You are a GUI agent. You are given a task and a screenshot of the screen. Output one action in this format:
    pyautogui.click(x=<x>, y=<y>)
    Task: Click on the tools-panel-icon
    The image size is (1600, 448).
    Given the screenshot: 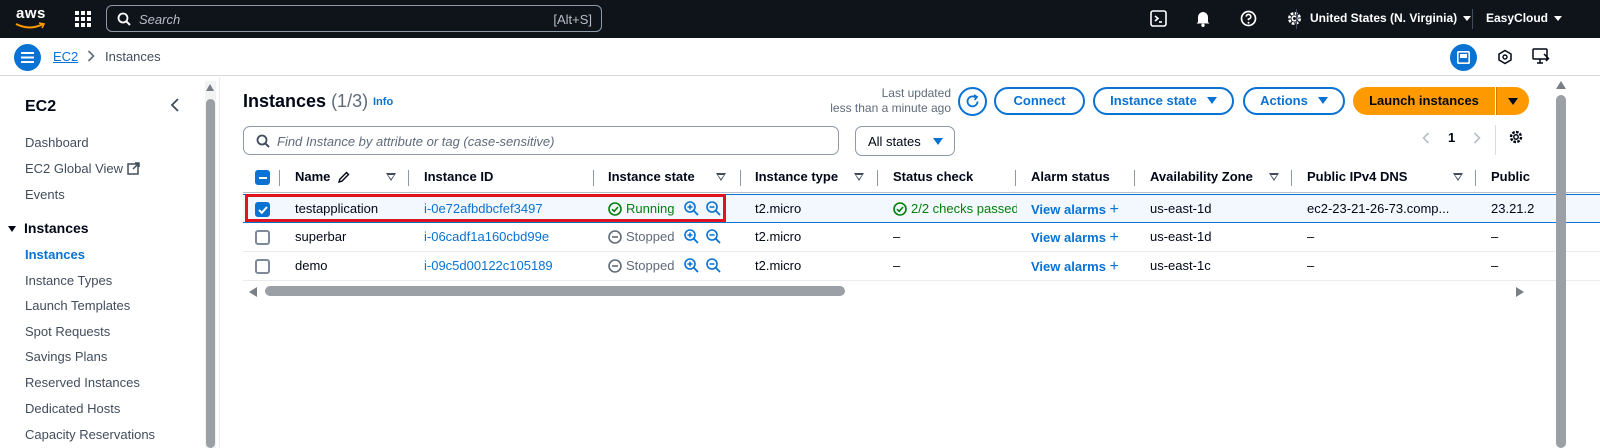 What is the action you would take?
    pyautogui.click(x=1541, y=56)
    